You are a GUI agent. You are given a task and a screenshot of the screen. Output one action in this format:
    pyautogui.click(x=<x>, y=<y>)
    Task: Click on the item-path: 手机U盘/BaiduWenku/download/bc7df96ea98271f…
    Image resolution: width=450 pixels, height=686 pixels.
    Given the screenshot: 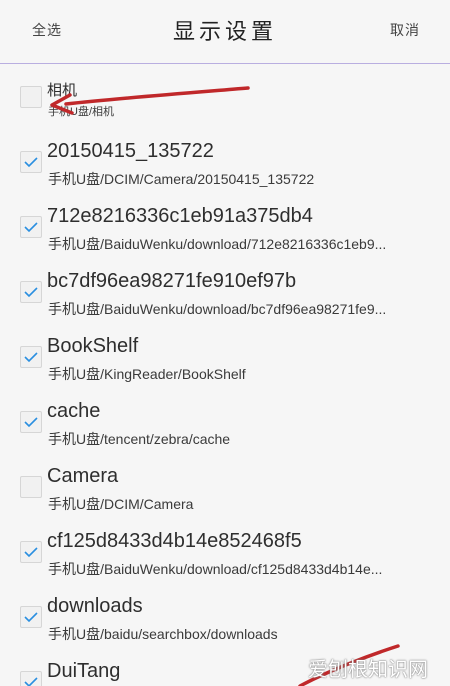 What is the action you would take?
    pyautogui.click(x=217, y=309)
    